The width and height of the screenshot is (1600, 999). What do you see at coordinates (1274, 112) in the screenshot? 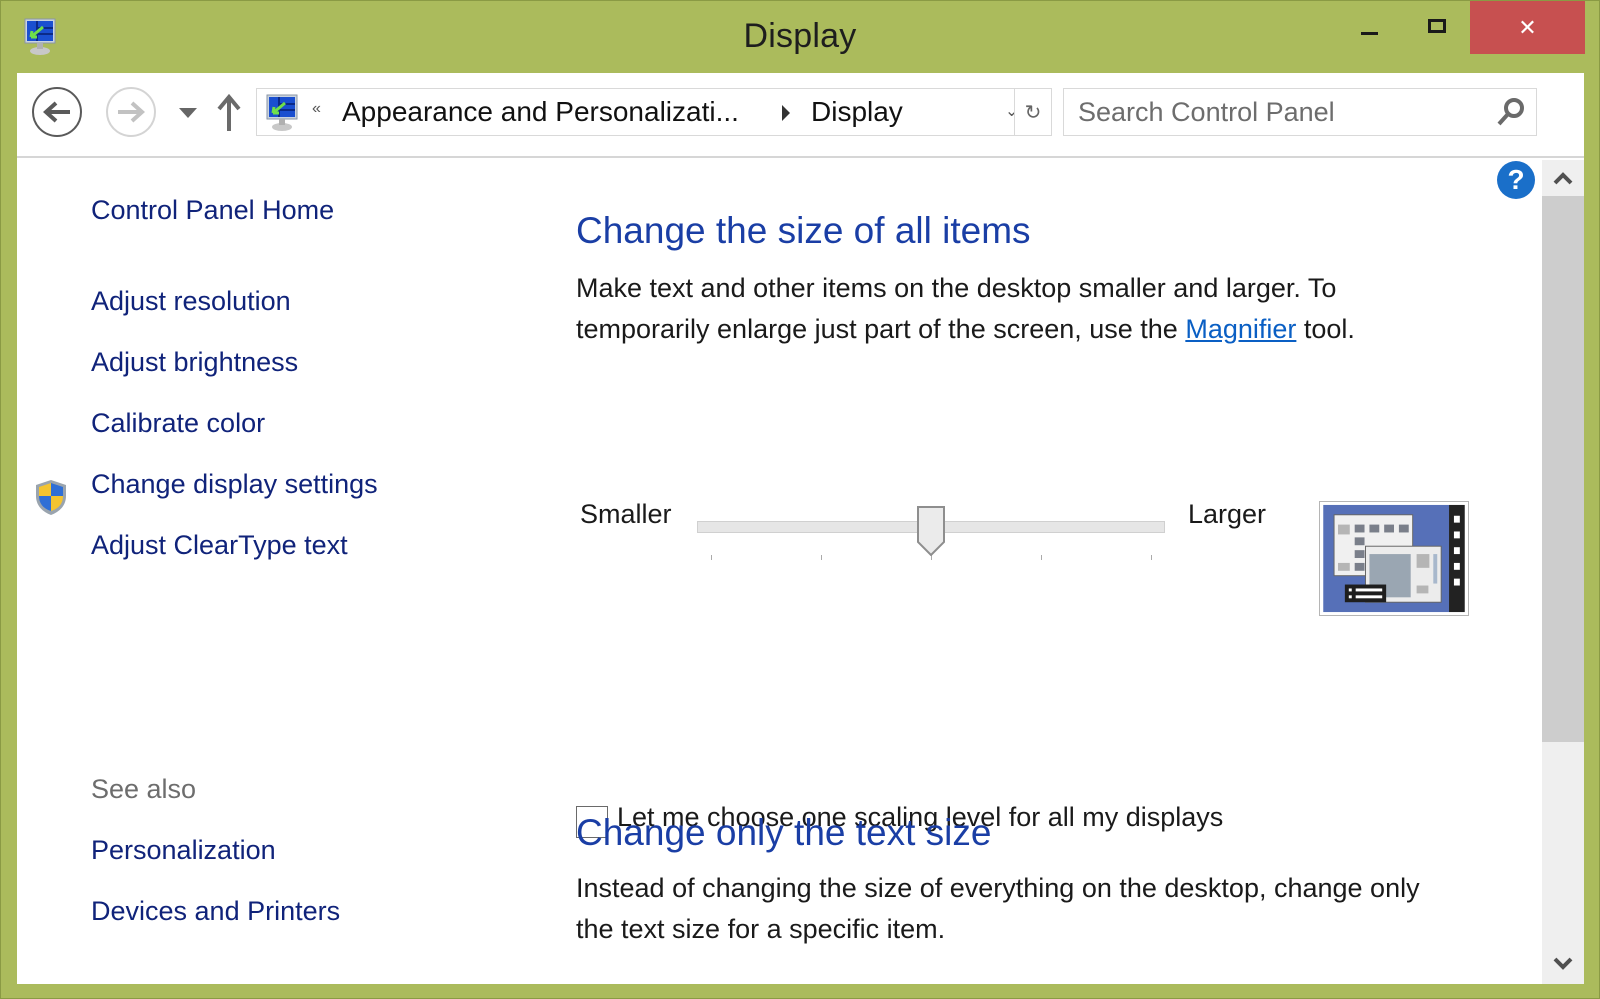
I see `search-input` at bounding box center [1274, 112].